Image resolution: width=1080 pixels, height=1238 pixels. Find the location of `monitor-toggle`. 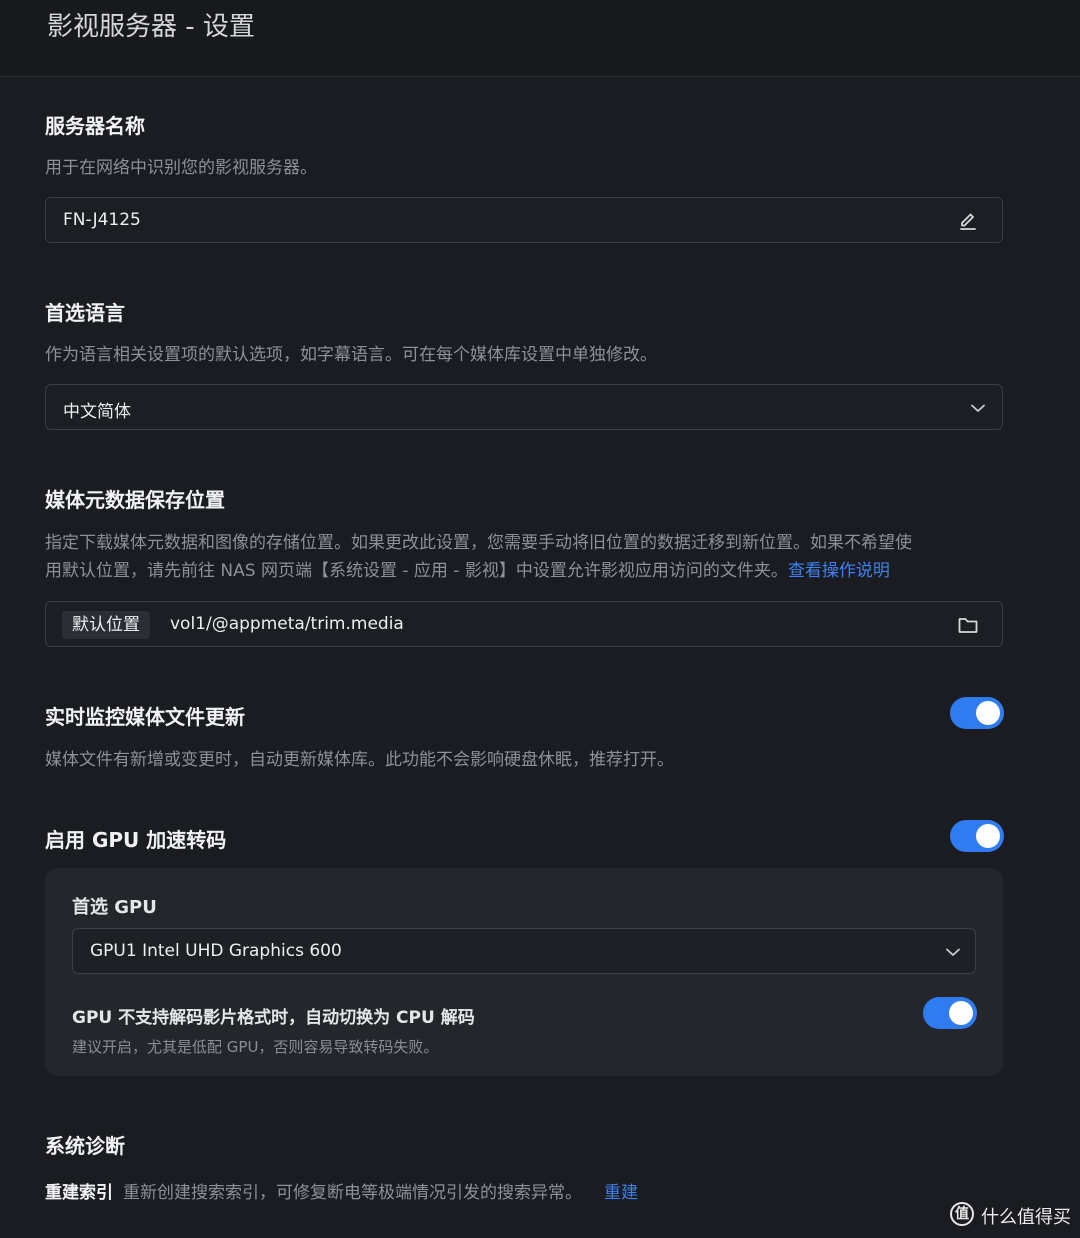

monitor-toggle is located at coordinates (977, 713).